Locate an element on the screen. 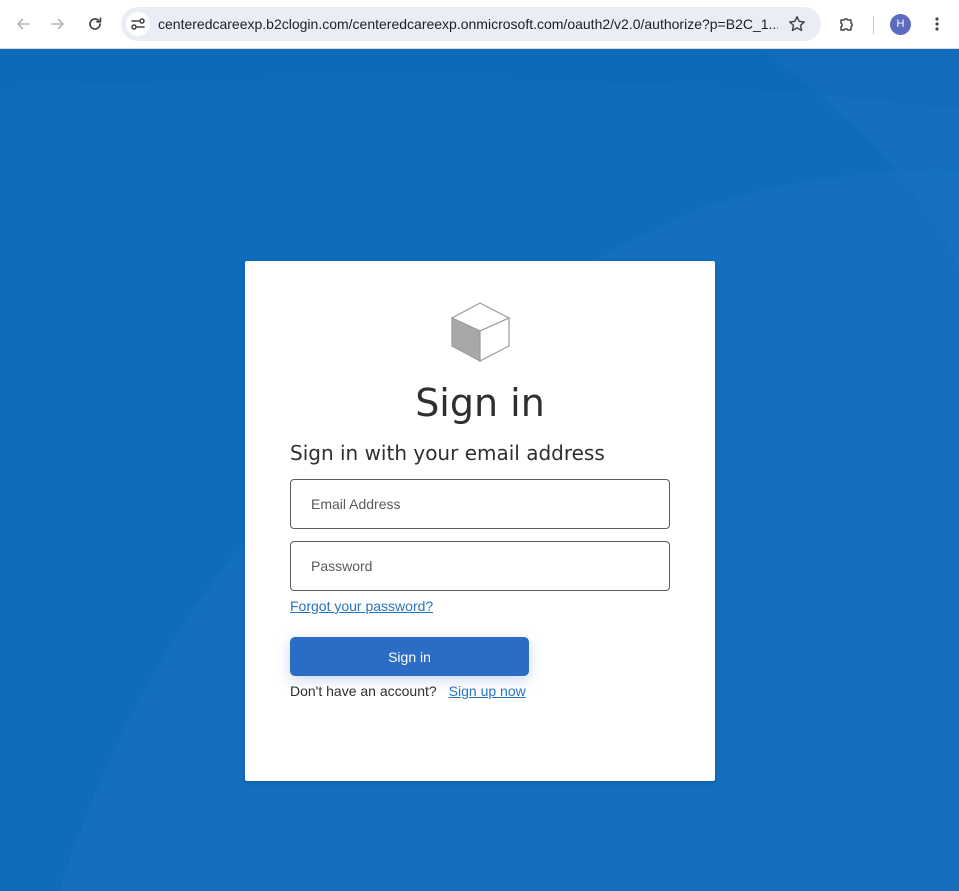 The width and height of the screenshot is (959, 891). signin-subtitle: Sign in with your email address is located at coordinates (447, 453).